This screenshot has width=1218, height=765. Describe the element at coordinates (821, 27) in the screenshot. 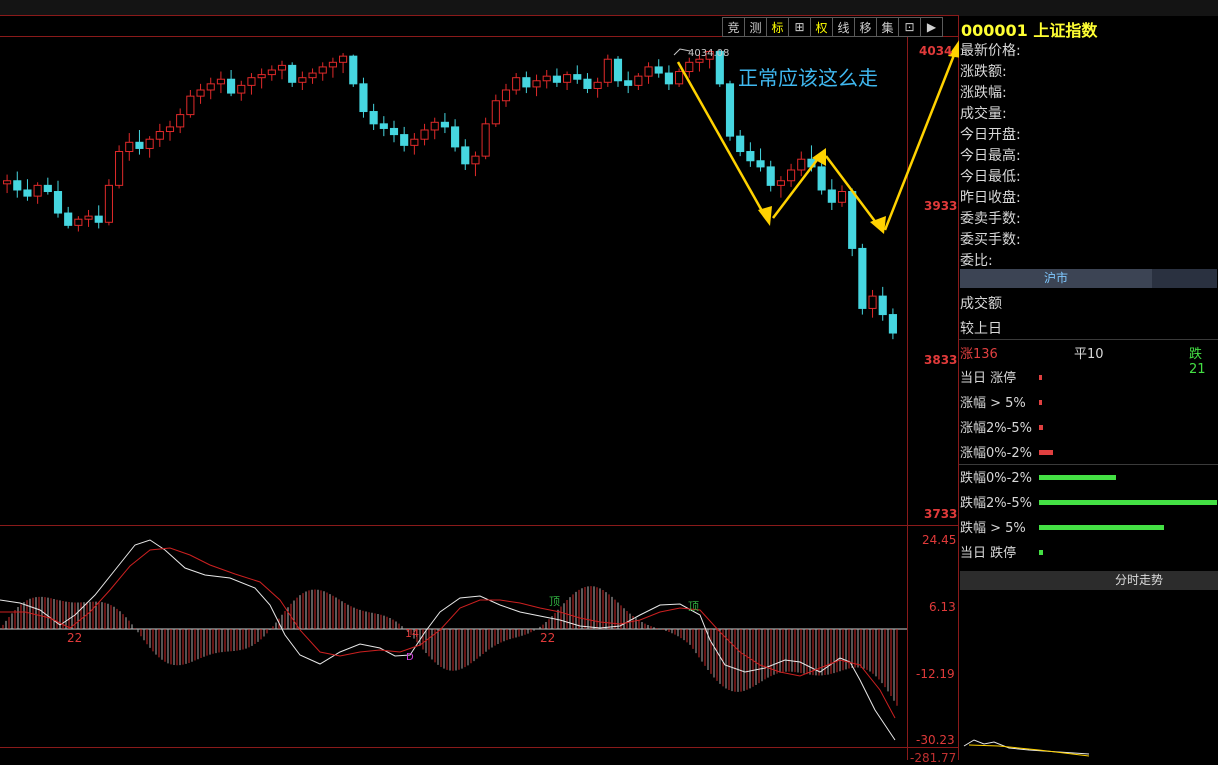

I see `toolbar-button: 权` at that location.